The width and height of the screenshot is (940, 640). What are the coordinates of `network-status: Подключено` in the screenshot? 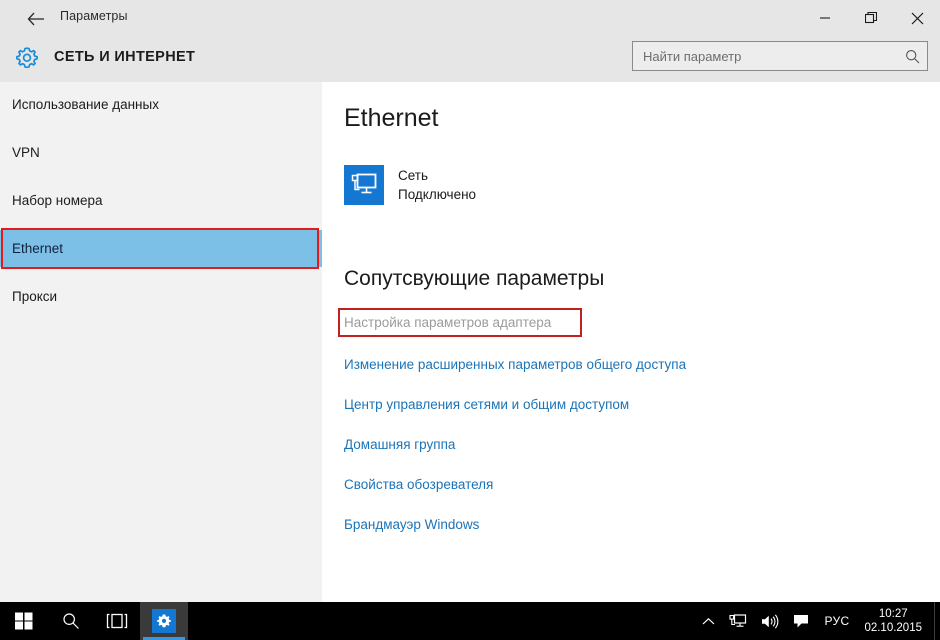 It's located at (437, 194).